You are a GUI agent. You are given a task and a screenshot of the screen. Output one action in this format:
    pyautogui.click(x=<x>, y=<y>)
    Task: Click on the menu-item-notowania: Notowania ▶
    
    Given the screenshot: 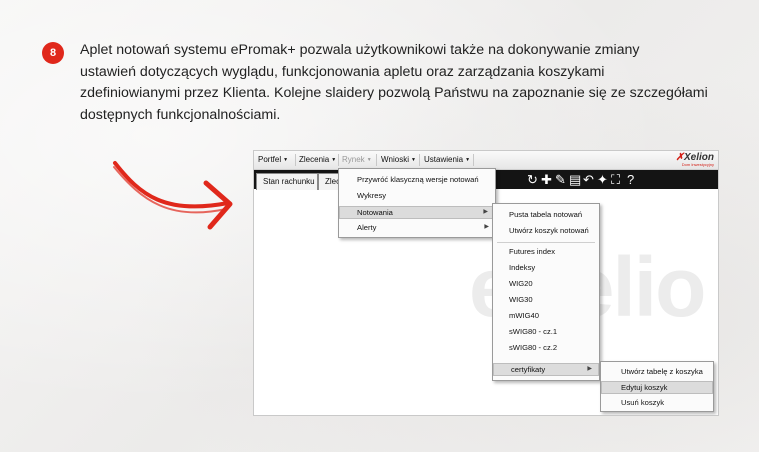 What is the action you would take?
    pyautogui.click(x=417, y=212)
    